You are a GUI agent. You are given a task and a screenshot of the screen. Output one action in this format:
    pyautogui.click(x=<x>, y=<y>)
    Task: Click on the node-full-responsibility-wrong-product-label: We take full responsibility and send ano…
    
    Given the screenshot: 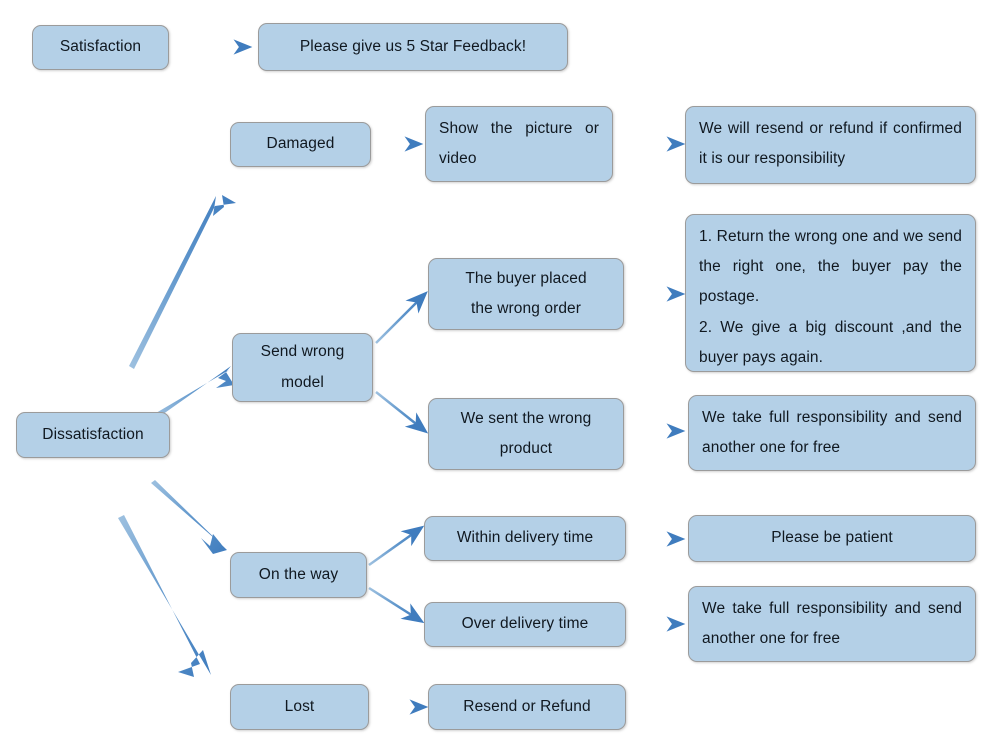 What is the action you would take?
    pyautogui.click(x=832, y=433)
    